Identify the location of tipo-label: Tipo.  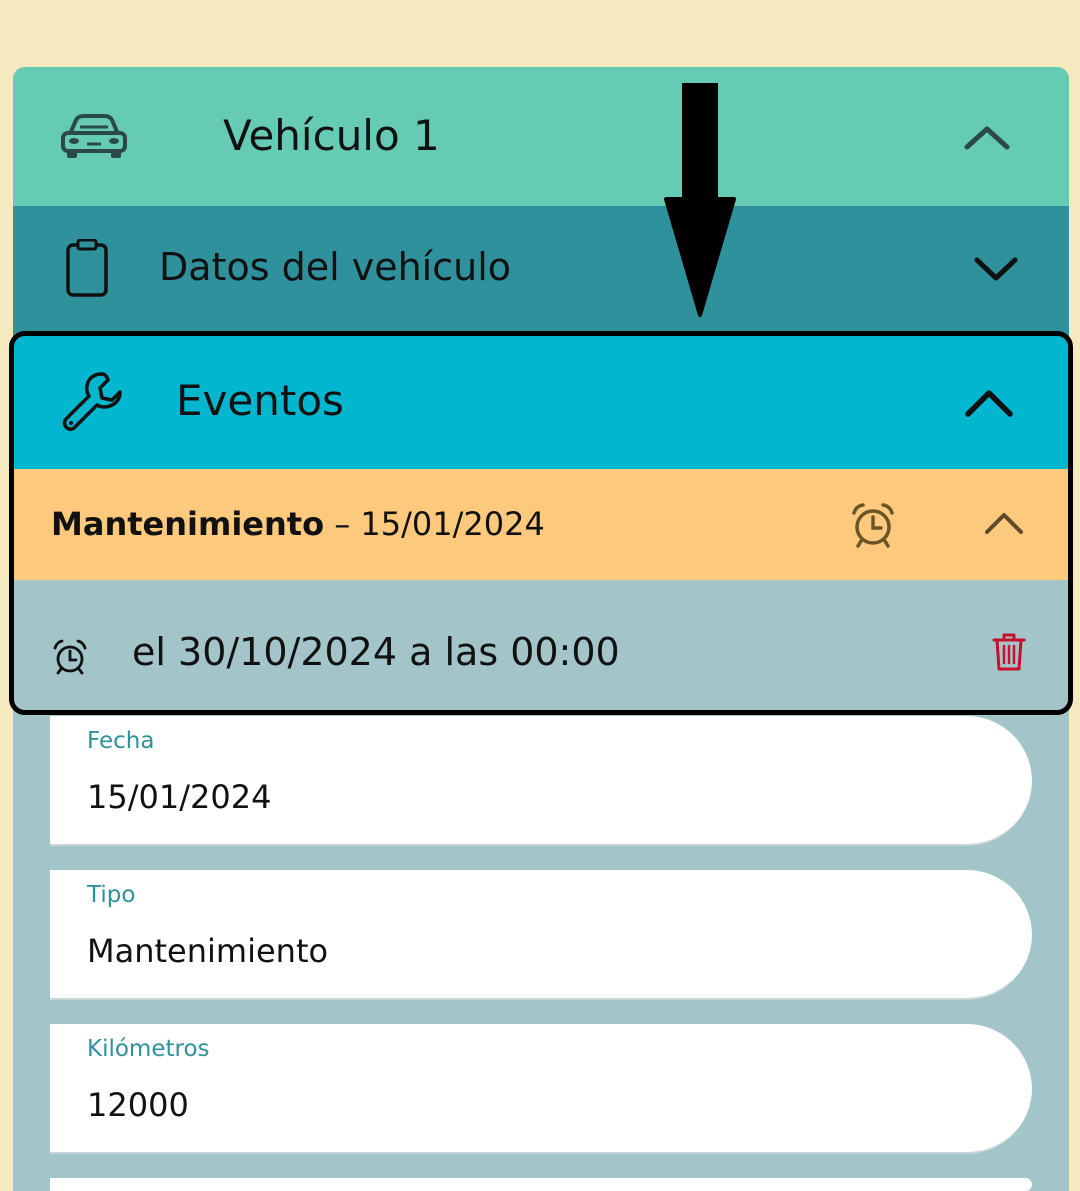
(111, 895).